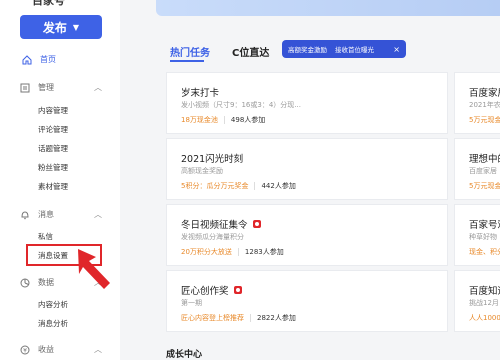  Describe the element at coordinates (199, 120) in the screenshot. I see `task-reward: 18万现金池` at that location.